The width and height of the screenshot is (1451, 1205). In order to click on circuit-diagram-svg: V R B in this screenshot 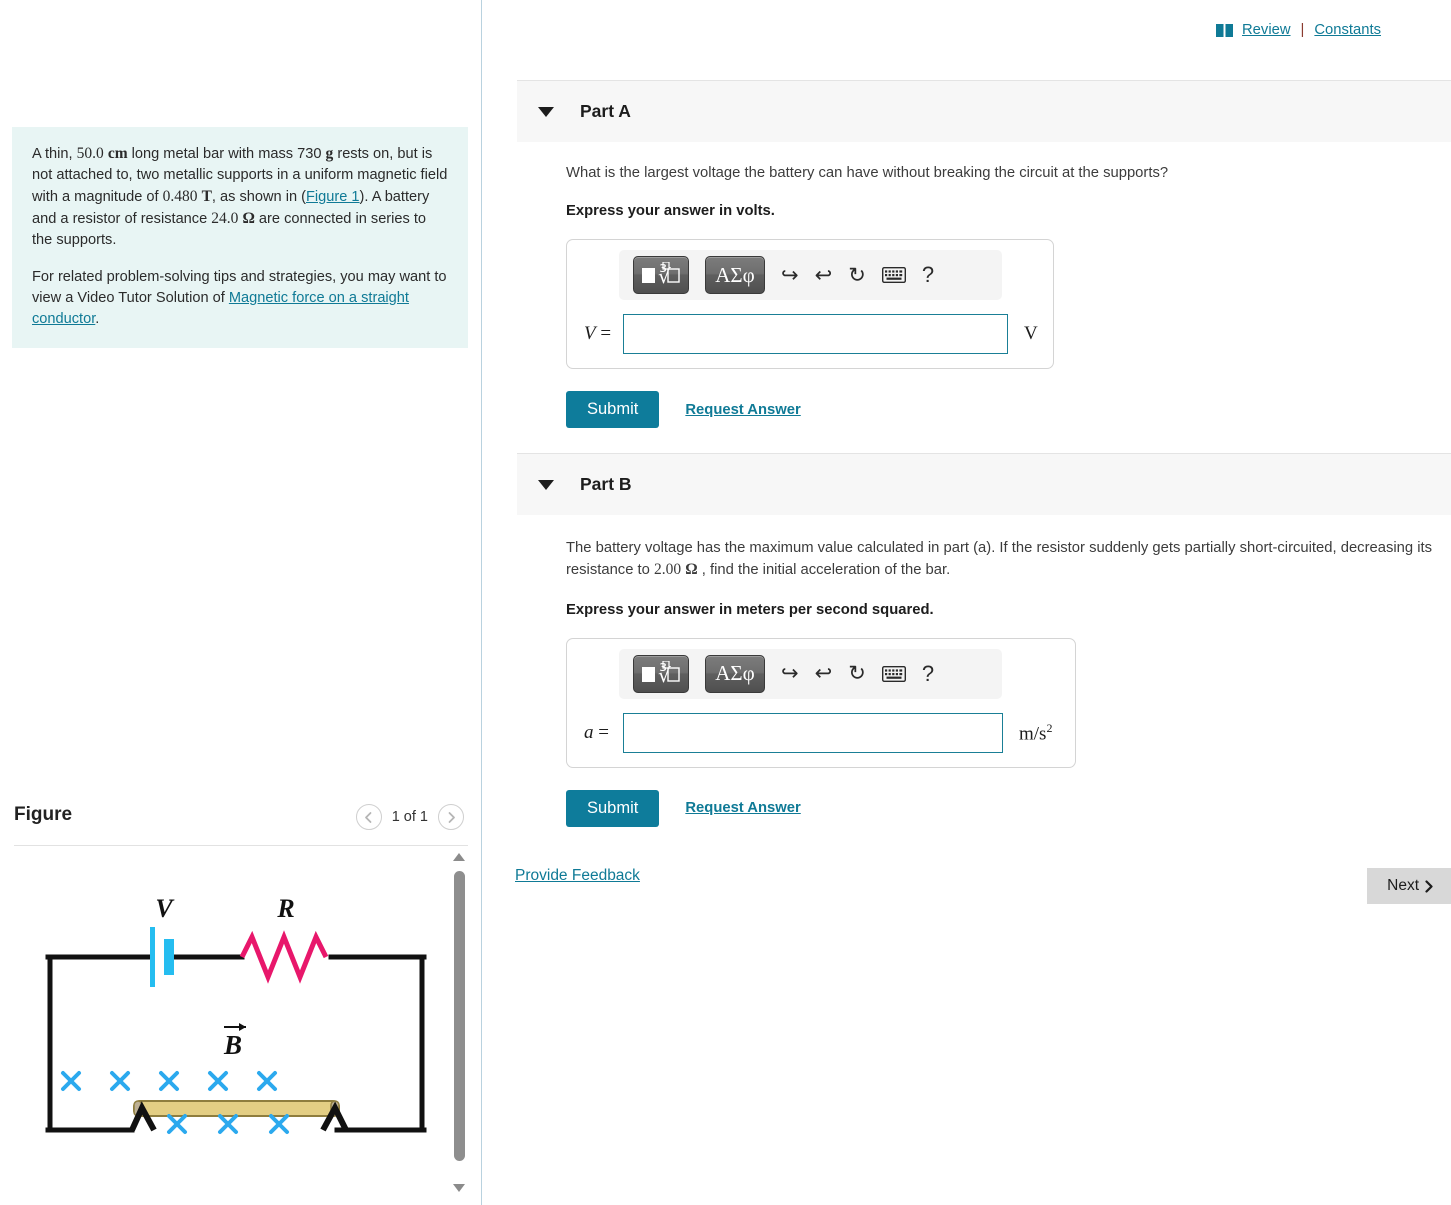, I will do `click(236, 1014)`.